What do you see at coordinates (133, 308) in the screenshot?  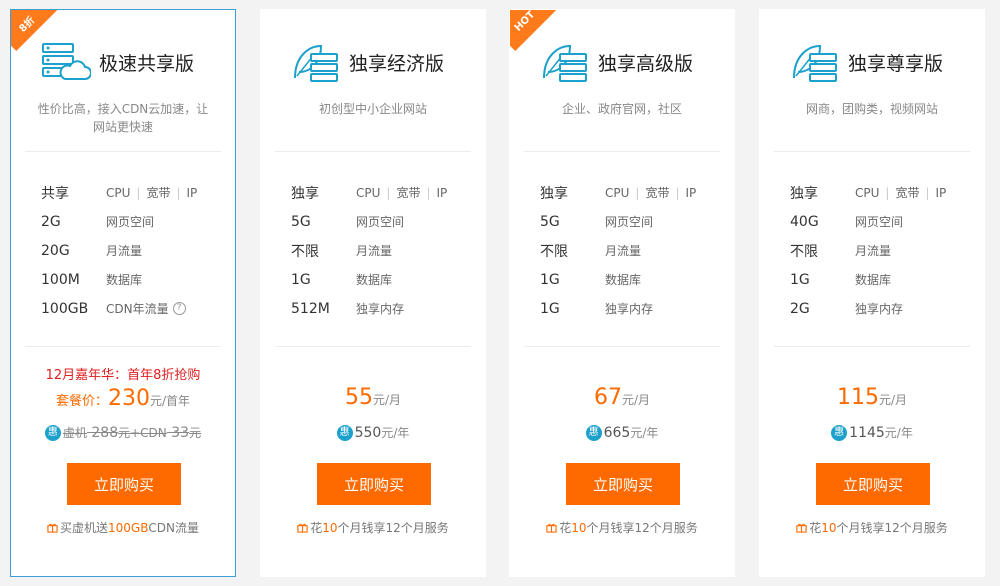 I see `spec-row: 100GB CDN年流量?` at bounding box center [133, 308].